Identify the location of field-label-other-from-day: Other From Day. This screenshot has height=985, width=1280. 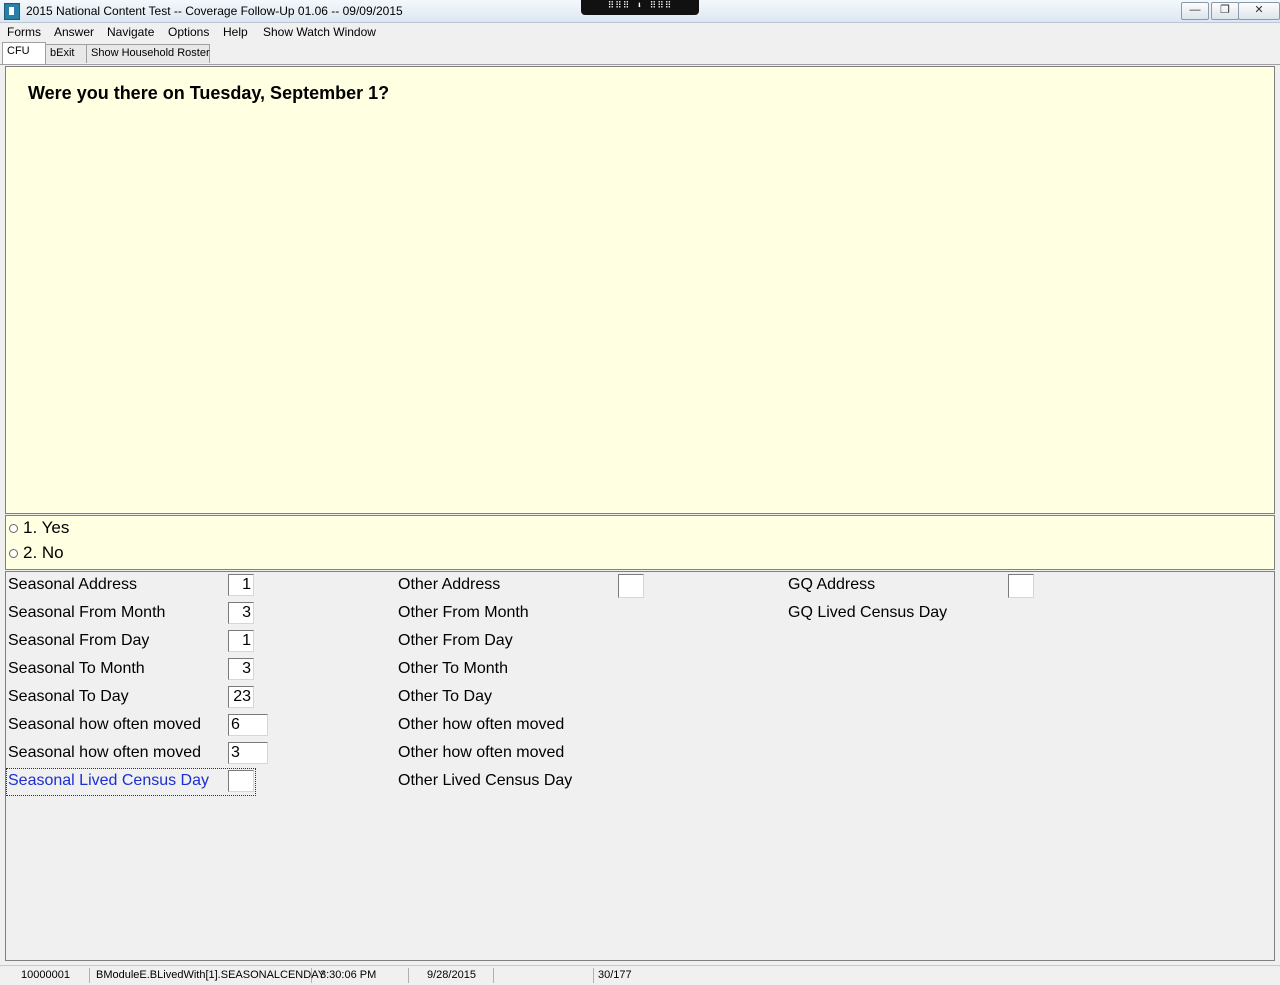
(455, 640).